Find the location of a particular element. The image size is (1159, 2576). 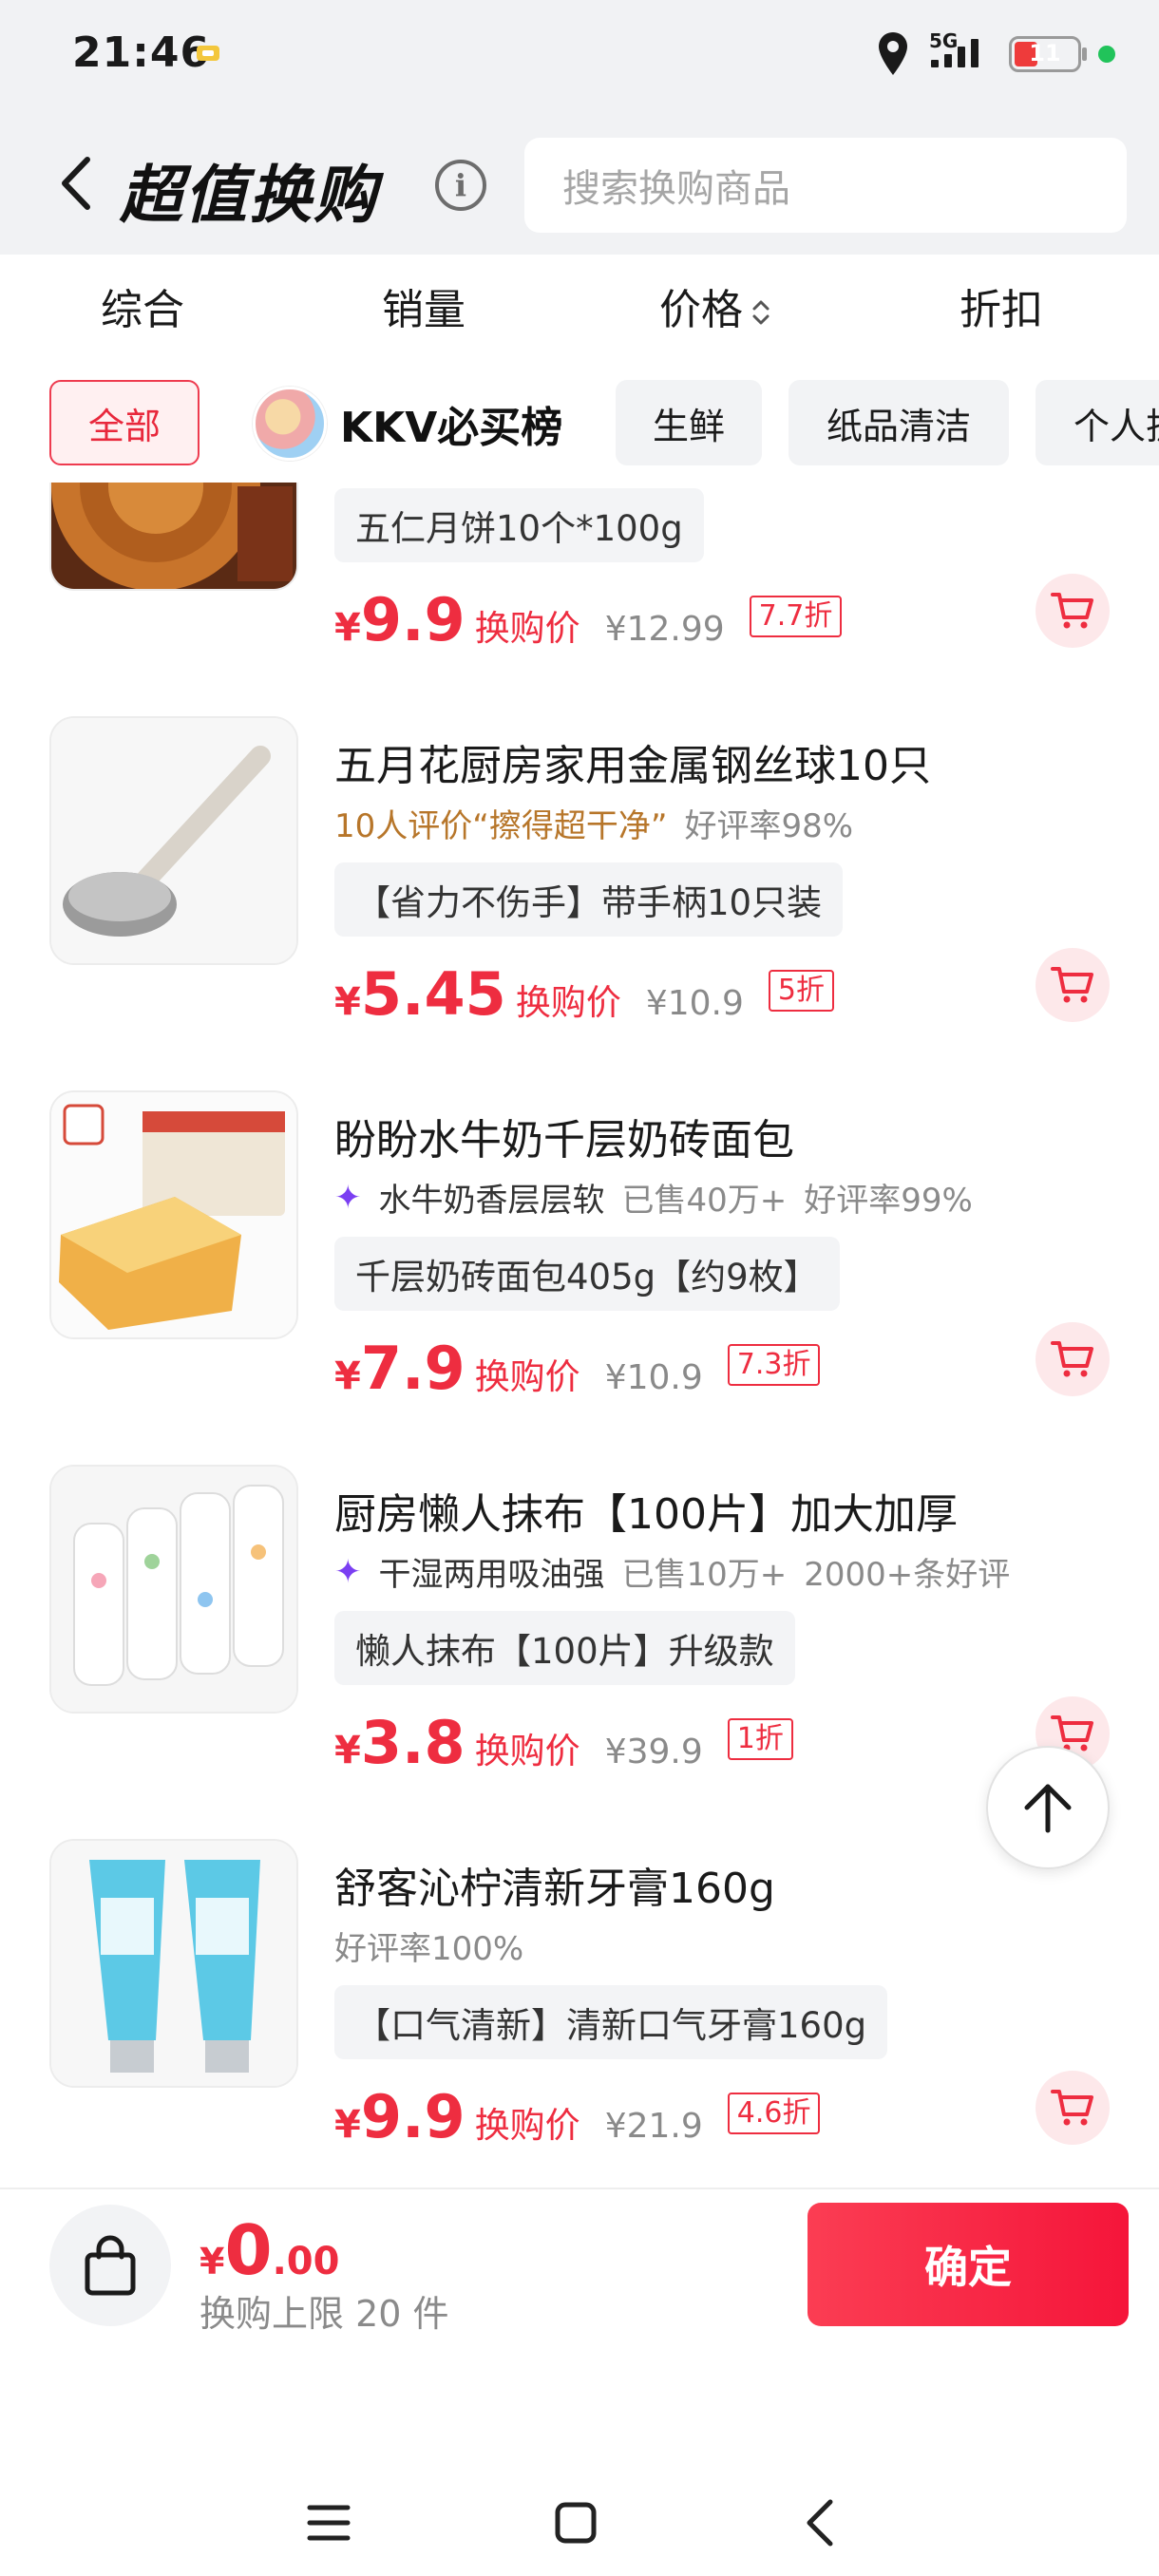

rating-text: 好评率98% is located at coordinates (769, 826).